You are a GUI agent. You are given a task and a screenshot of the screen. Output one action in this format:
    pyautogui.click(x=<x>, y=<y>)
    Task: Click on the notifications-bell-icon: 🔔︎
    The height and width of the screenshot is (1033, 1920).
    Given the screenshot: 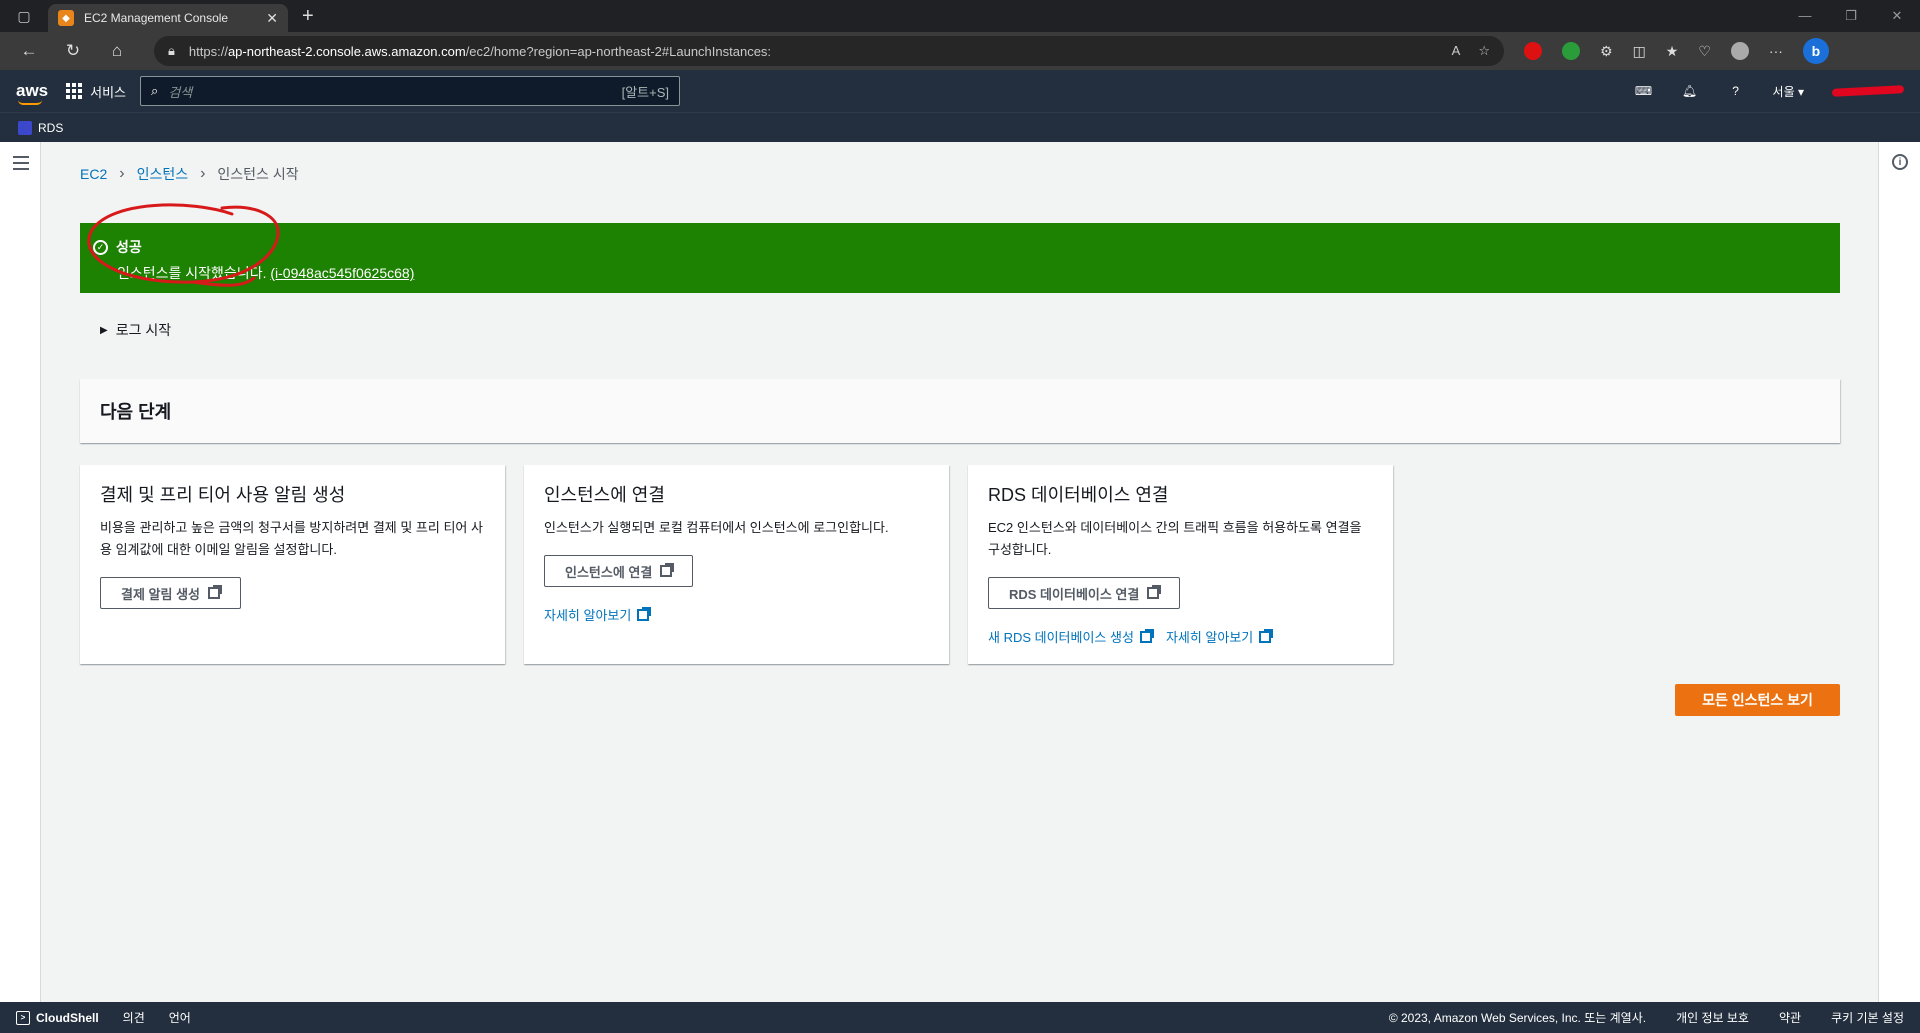 What is the action you would take?
    pyautogui.click(x=1690, y=91)
    